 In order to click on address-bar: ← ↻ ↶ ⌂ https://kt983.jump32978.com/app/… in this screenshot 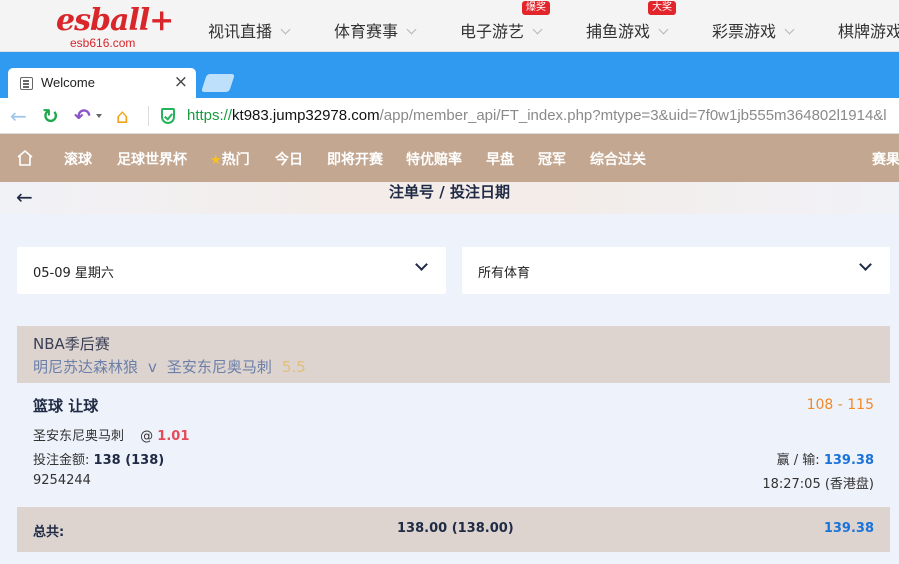, I will do `click(449, 116)`.